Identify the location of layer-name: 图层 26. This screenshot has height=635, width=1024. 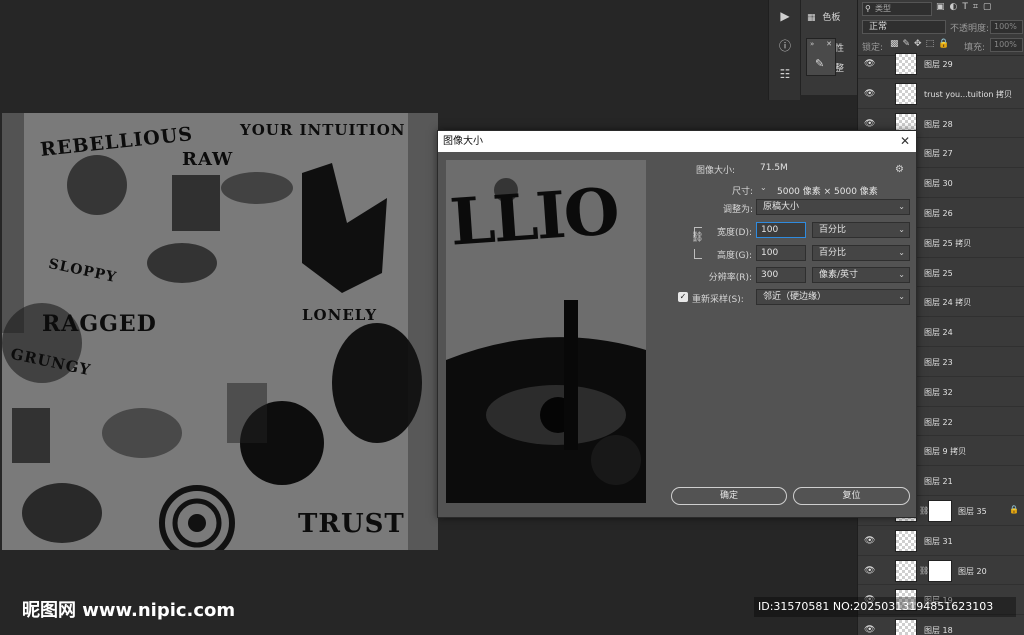
(938, 213).